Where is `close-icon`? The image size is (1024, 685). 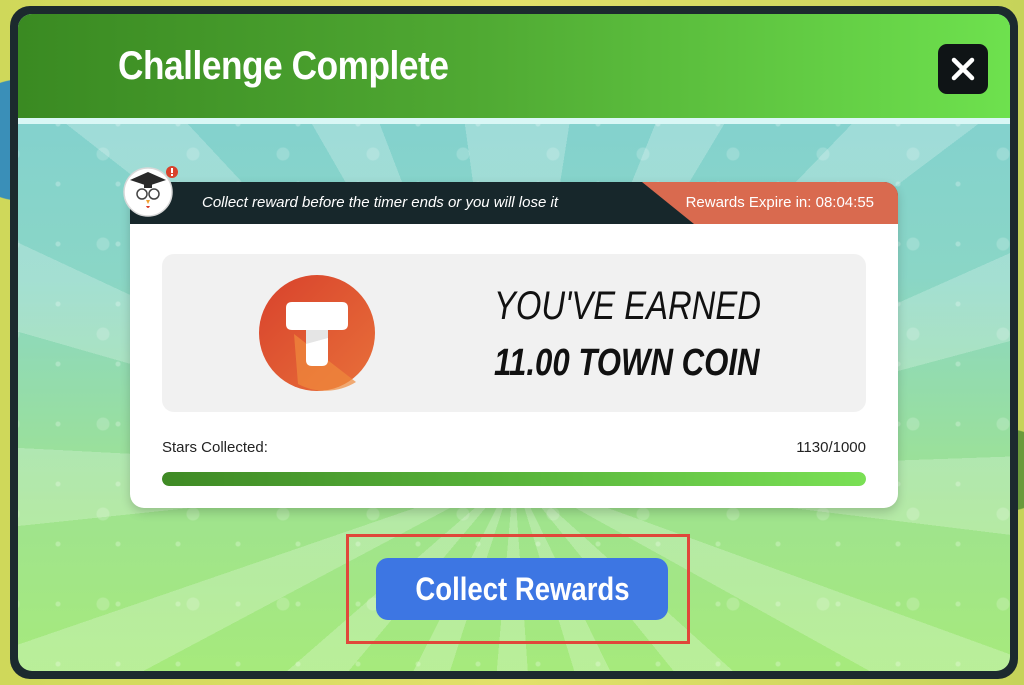
close-icon is located at coordinates (963, 69).